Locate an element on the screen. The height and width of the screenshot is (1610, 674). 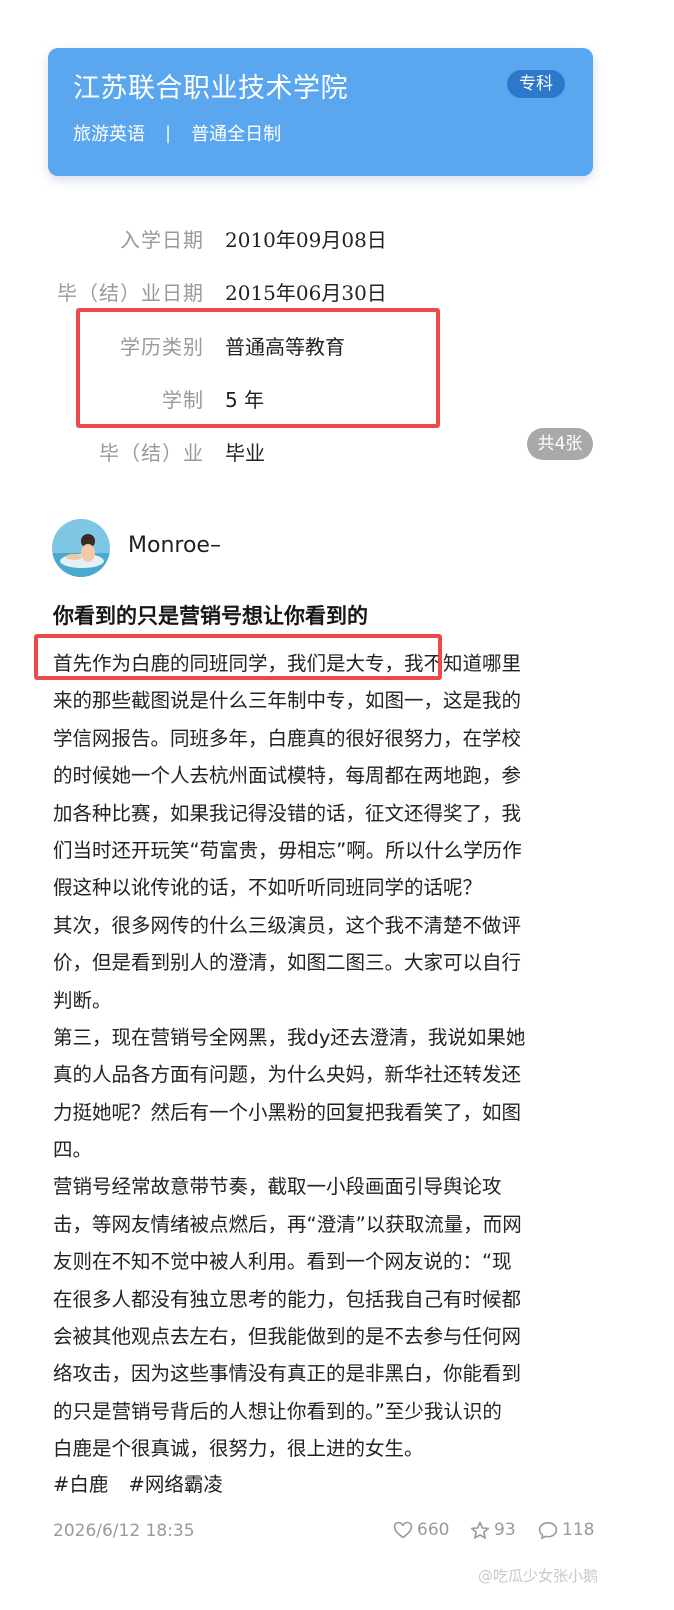
post-line: 来的那些截图说是什么三年制中专，如图一，这是我的 is located at coordinates (287, 701).